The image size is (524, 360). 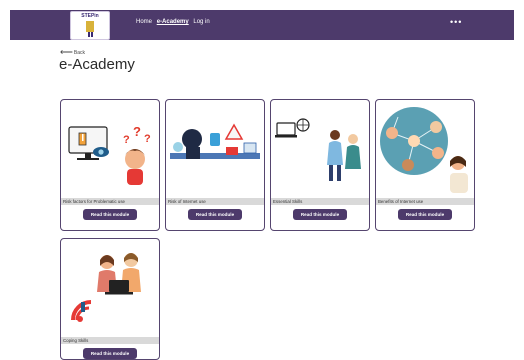 What do you see at coordinates (456, 22) in the screenshot?
I see `more-dots-icon: •••` at bounding box center [456, 22].